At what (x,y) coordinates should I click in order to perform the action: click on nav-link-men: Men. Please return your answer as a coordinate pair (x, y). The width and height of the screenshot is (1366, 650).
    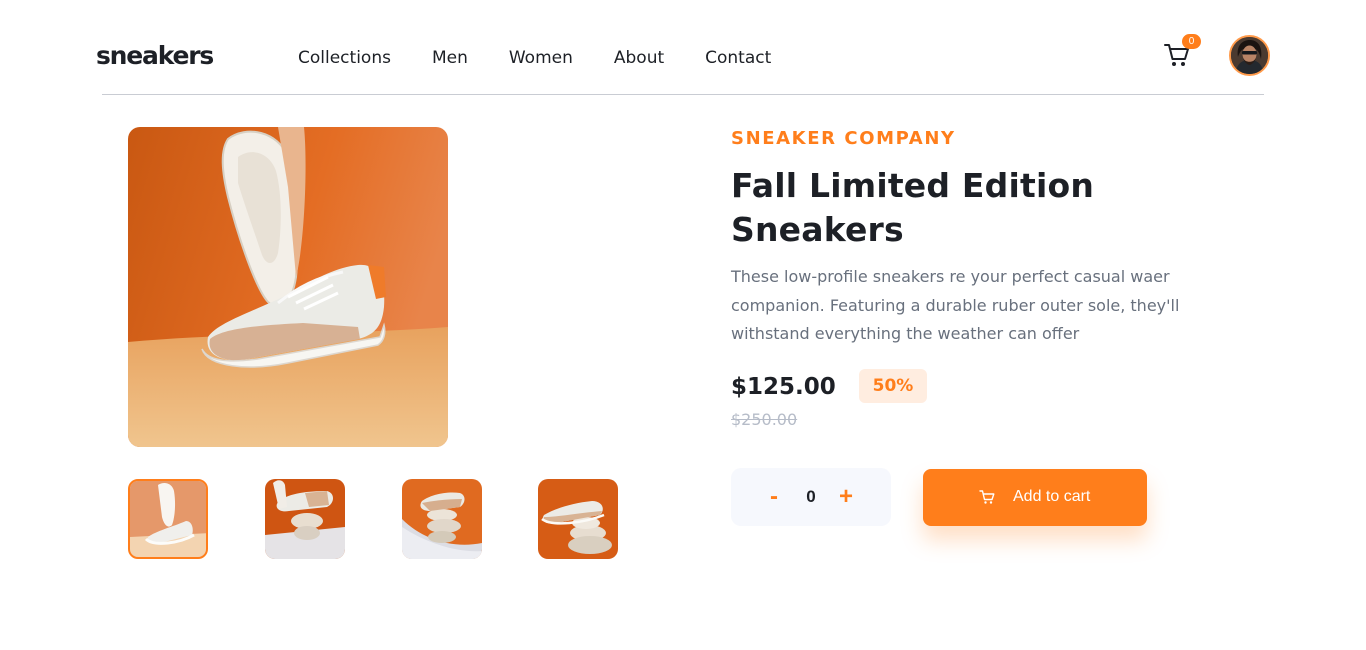
    Looking at the image, I should click on (450, 58).